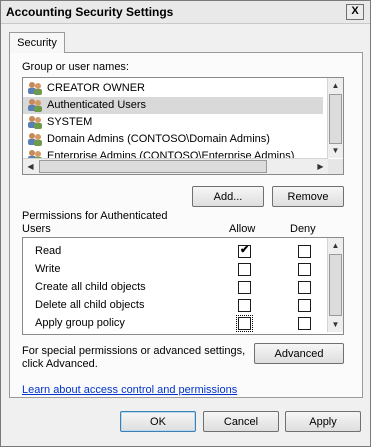 This screenshot has width=371, height=447. What do you see at coordinates (90, 287) in the screenshot?
I see `permission-name: Create all child objects` at bounding box center [90, 287].